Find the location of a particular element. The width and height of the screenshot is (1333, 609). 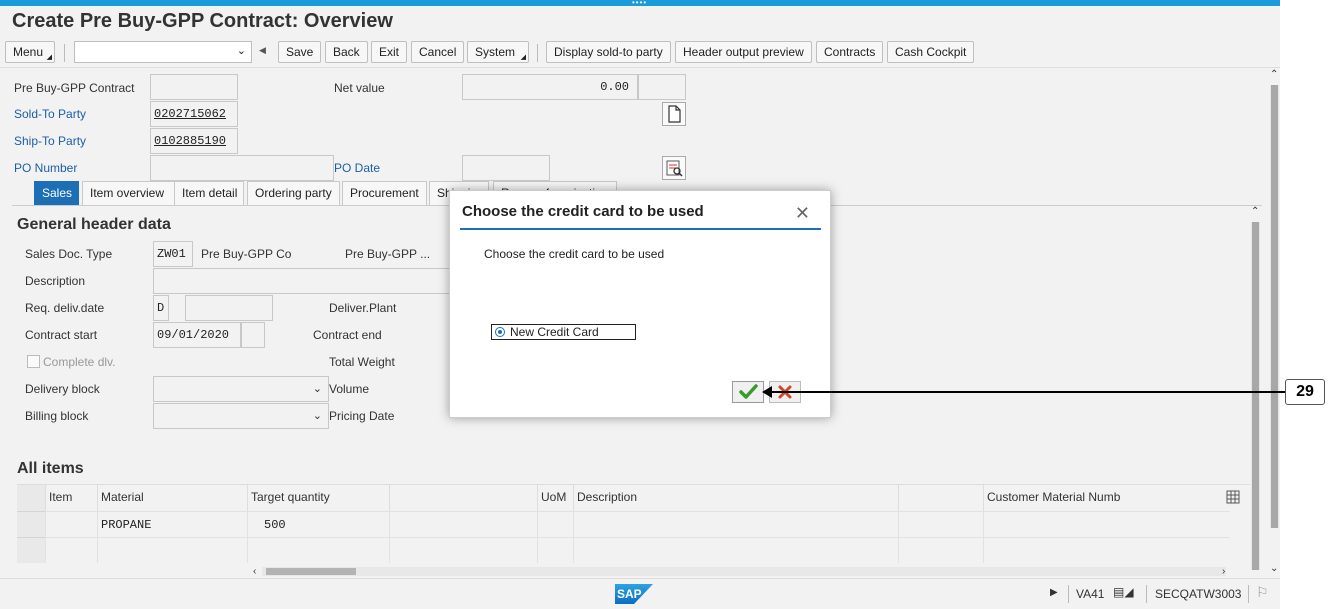

radio-selected-icon is located at coordinates (500, 332).